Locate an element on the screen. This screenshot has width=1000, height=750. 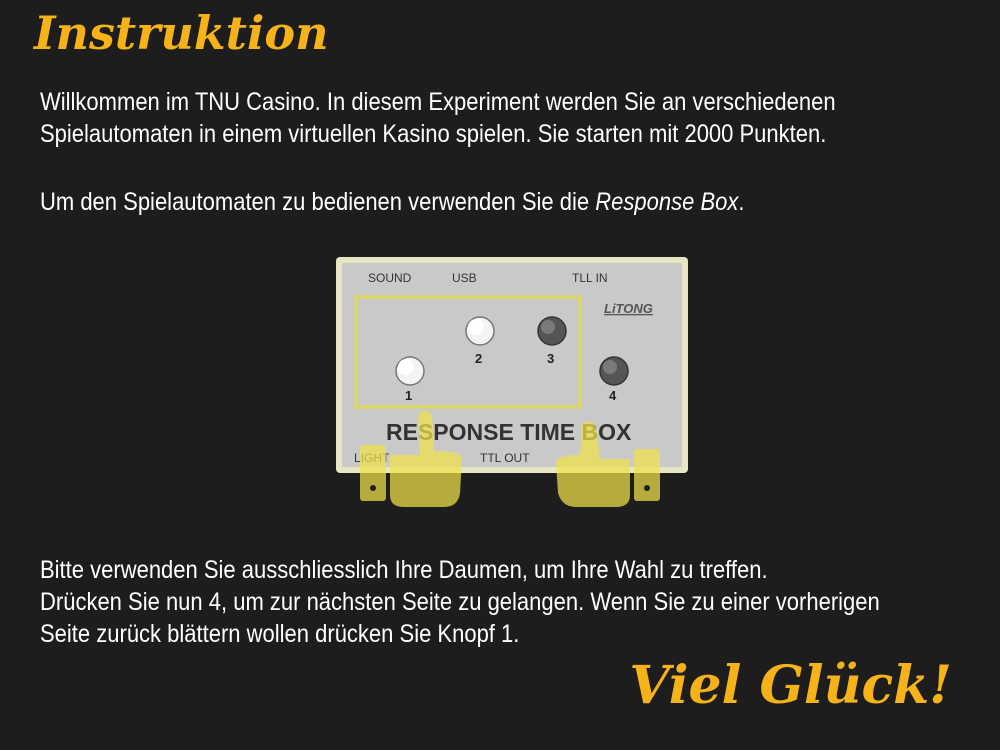
sound-label: SOUND is located at coordinates (390, 278).